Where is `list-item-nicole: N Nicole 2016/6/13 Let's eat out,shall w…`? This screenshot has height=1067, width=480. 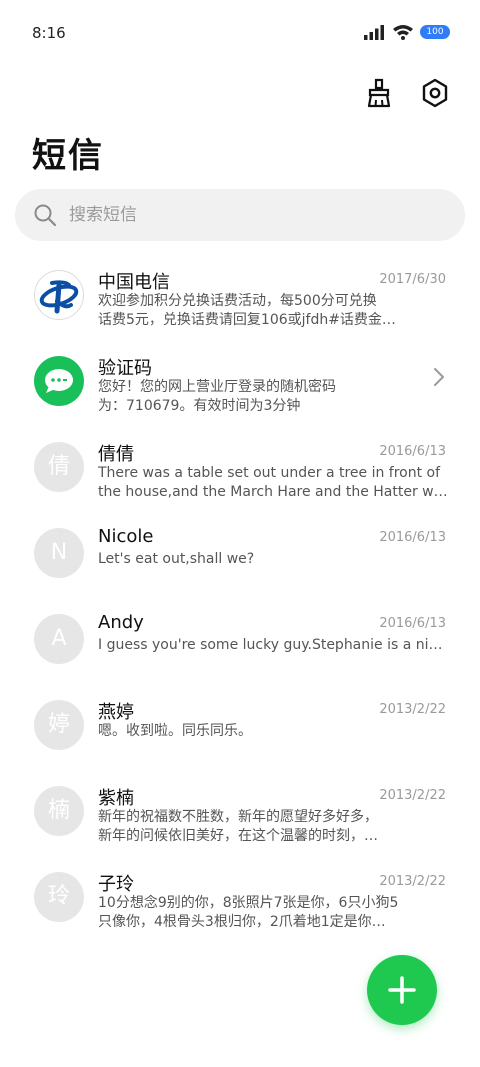
list-item-nicole: N Nicole 2016/6/13 Let's eat out,shall w… is located at coordinates (240, 561).